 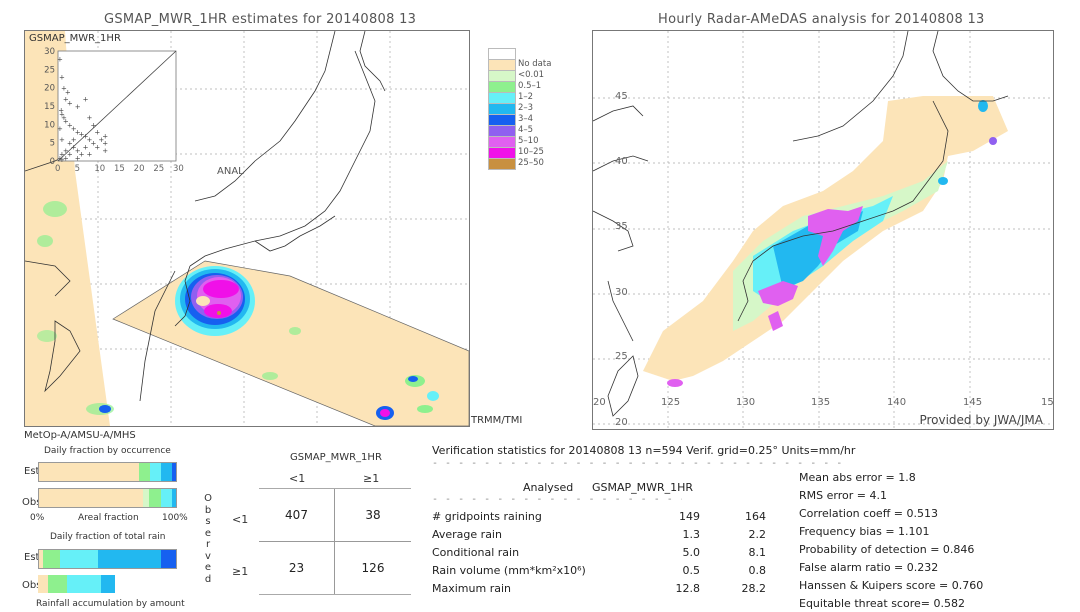 What do you see at coordinates (75, 38) in the screenshot?
I see `inset-title: GSMAP_MWR_1HR` at bounding box center [75, 38].